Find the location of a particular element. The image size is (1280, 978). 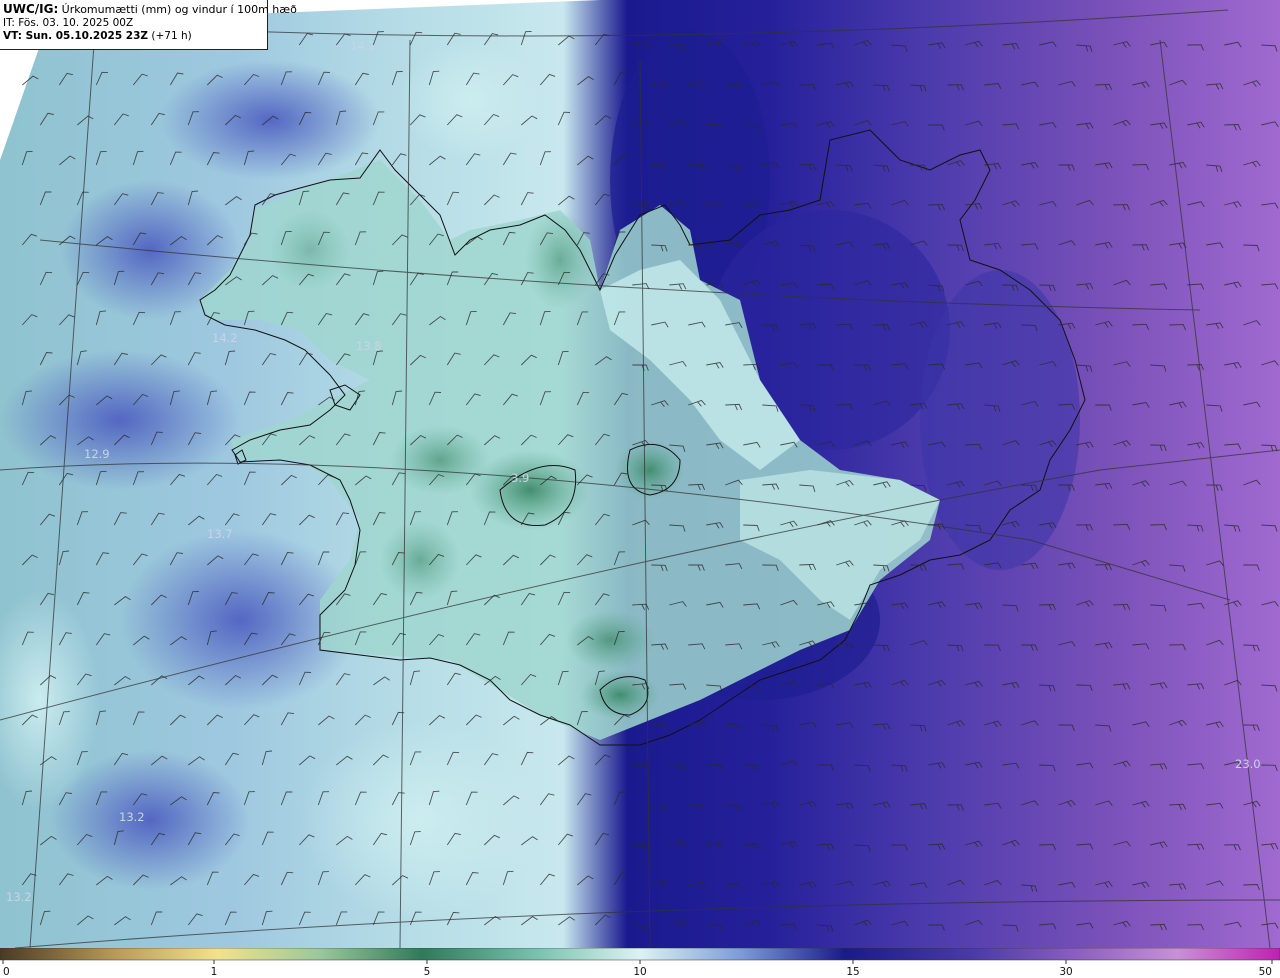

label-13-8: 13.8 is located at coordinates (369, 346).